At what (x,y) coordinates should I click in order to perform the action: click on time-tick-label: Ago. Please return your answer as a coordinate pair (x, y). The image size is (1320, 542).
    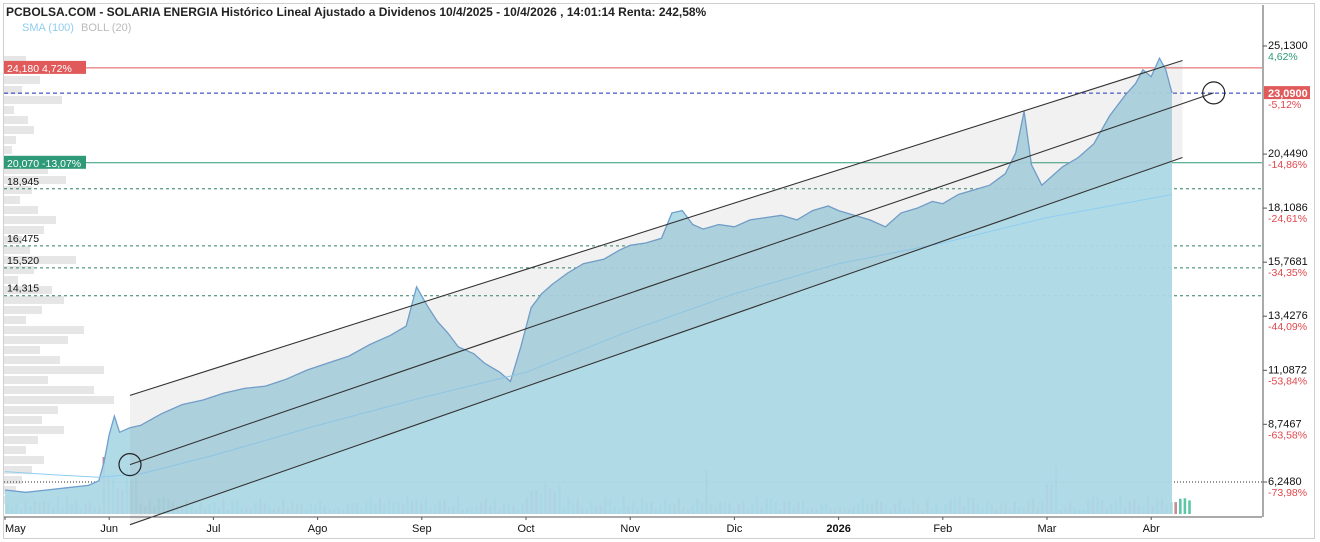
    Looking at the image, I should click on (318, 529).